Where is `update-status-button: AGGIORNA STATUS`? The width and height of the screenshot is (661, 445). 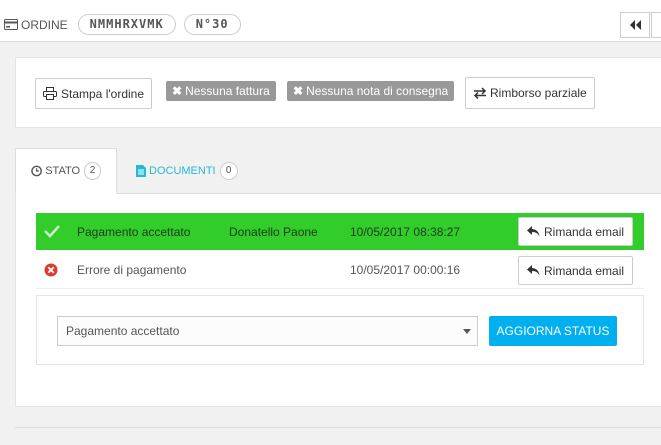 update-status-button: AGGIORNA STATUS is located at coordinates (553, 331).